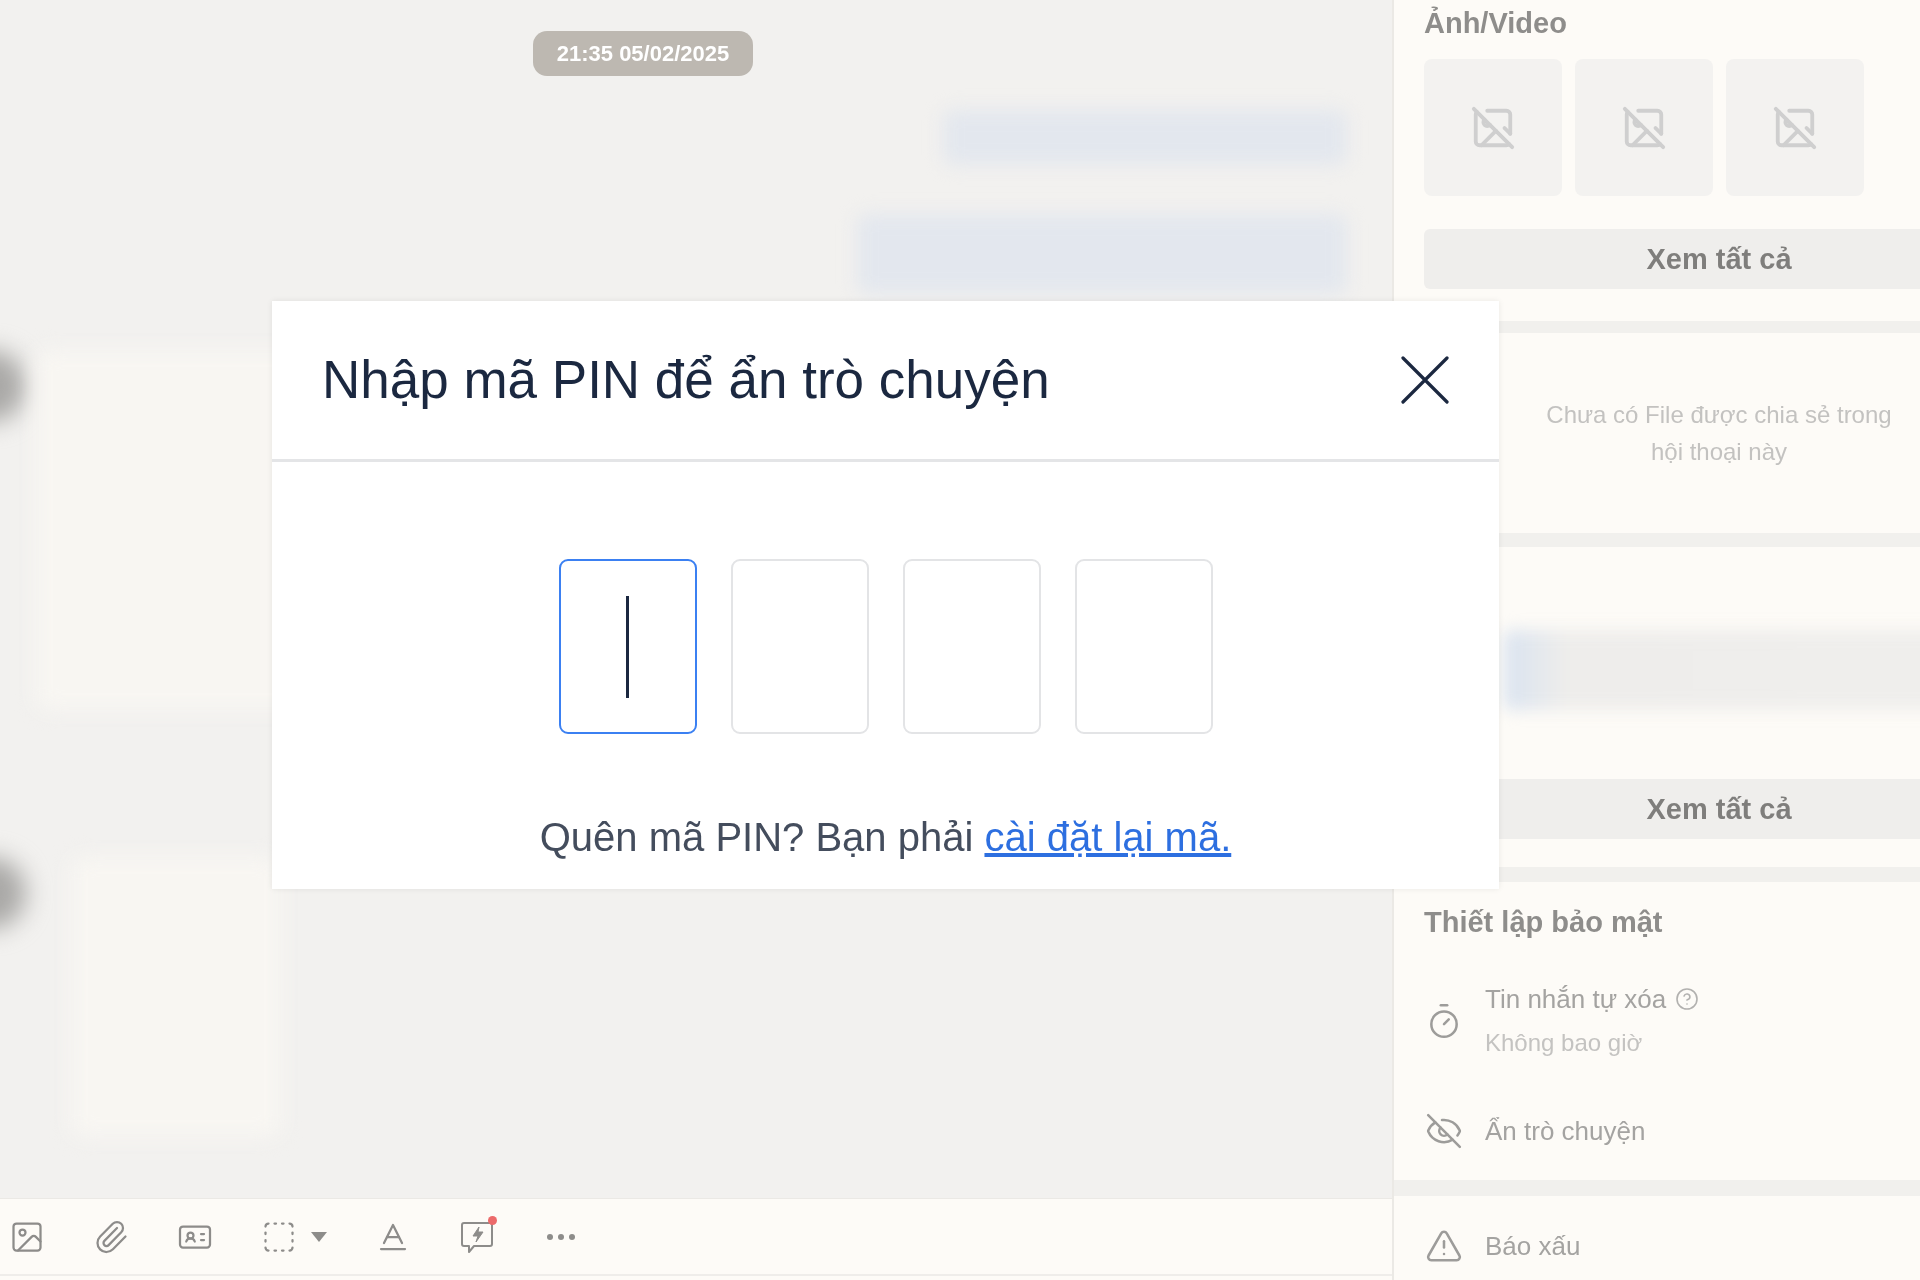 The height and width of the screenshot is (1280, 1920). Describe the element at coordinates (561, 1236) in the screenshot. I see `more-icon` at that location.